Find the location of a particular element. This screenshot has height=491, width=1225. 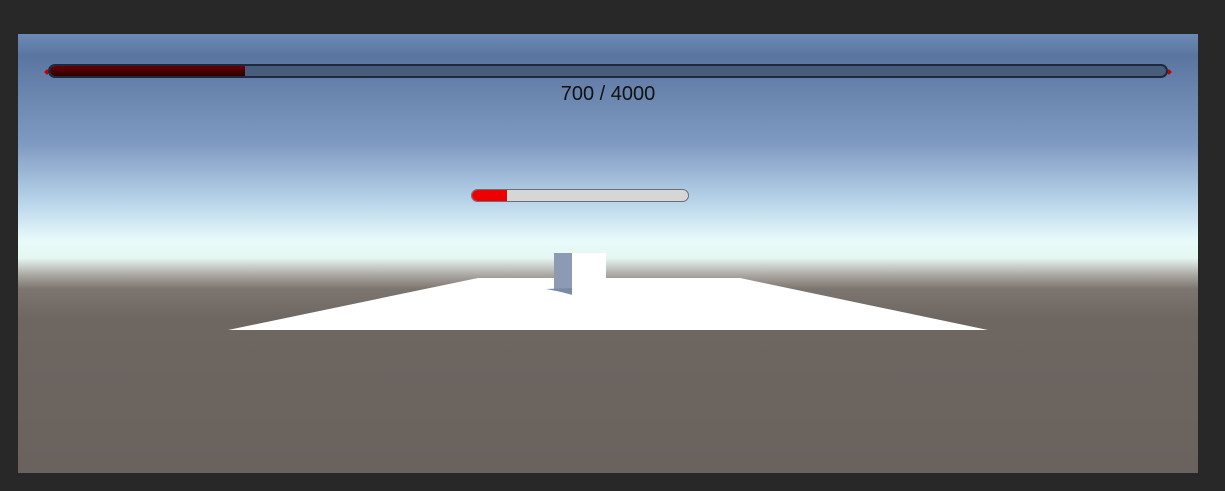

enemy-health-bar is located at coordinates (580, 195).